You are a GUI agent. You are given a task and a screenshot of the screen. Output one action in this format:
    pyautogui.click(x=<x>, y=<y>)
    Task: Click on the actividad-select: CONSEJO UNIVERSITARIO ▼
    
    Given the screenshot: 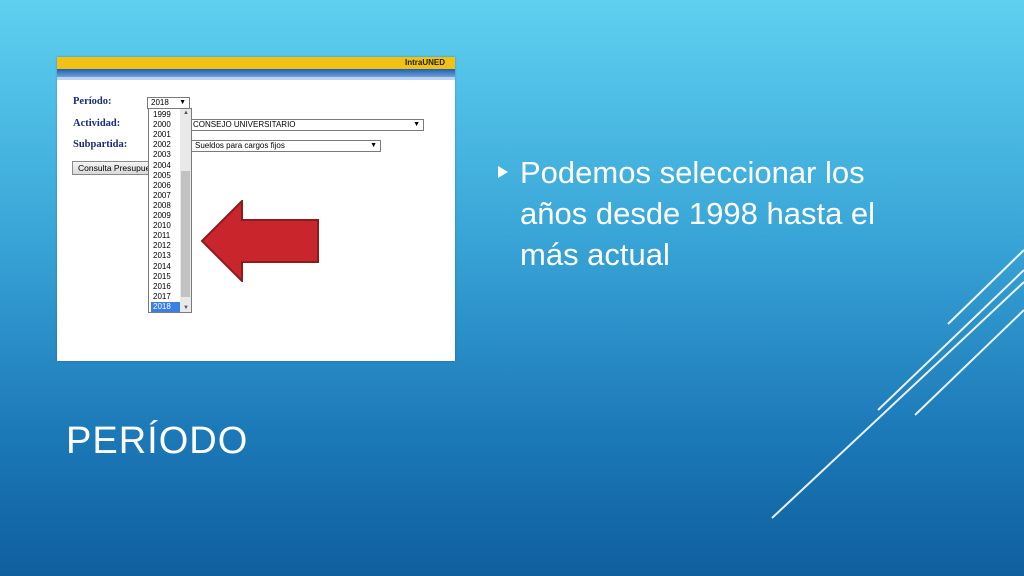 What is the action you would take?
    pyautogui.click(x=306, y=125)
    